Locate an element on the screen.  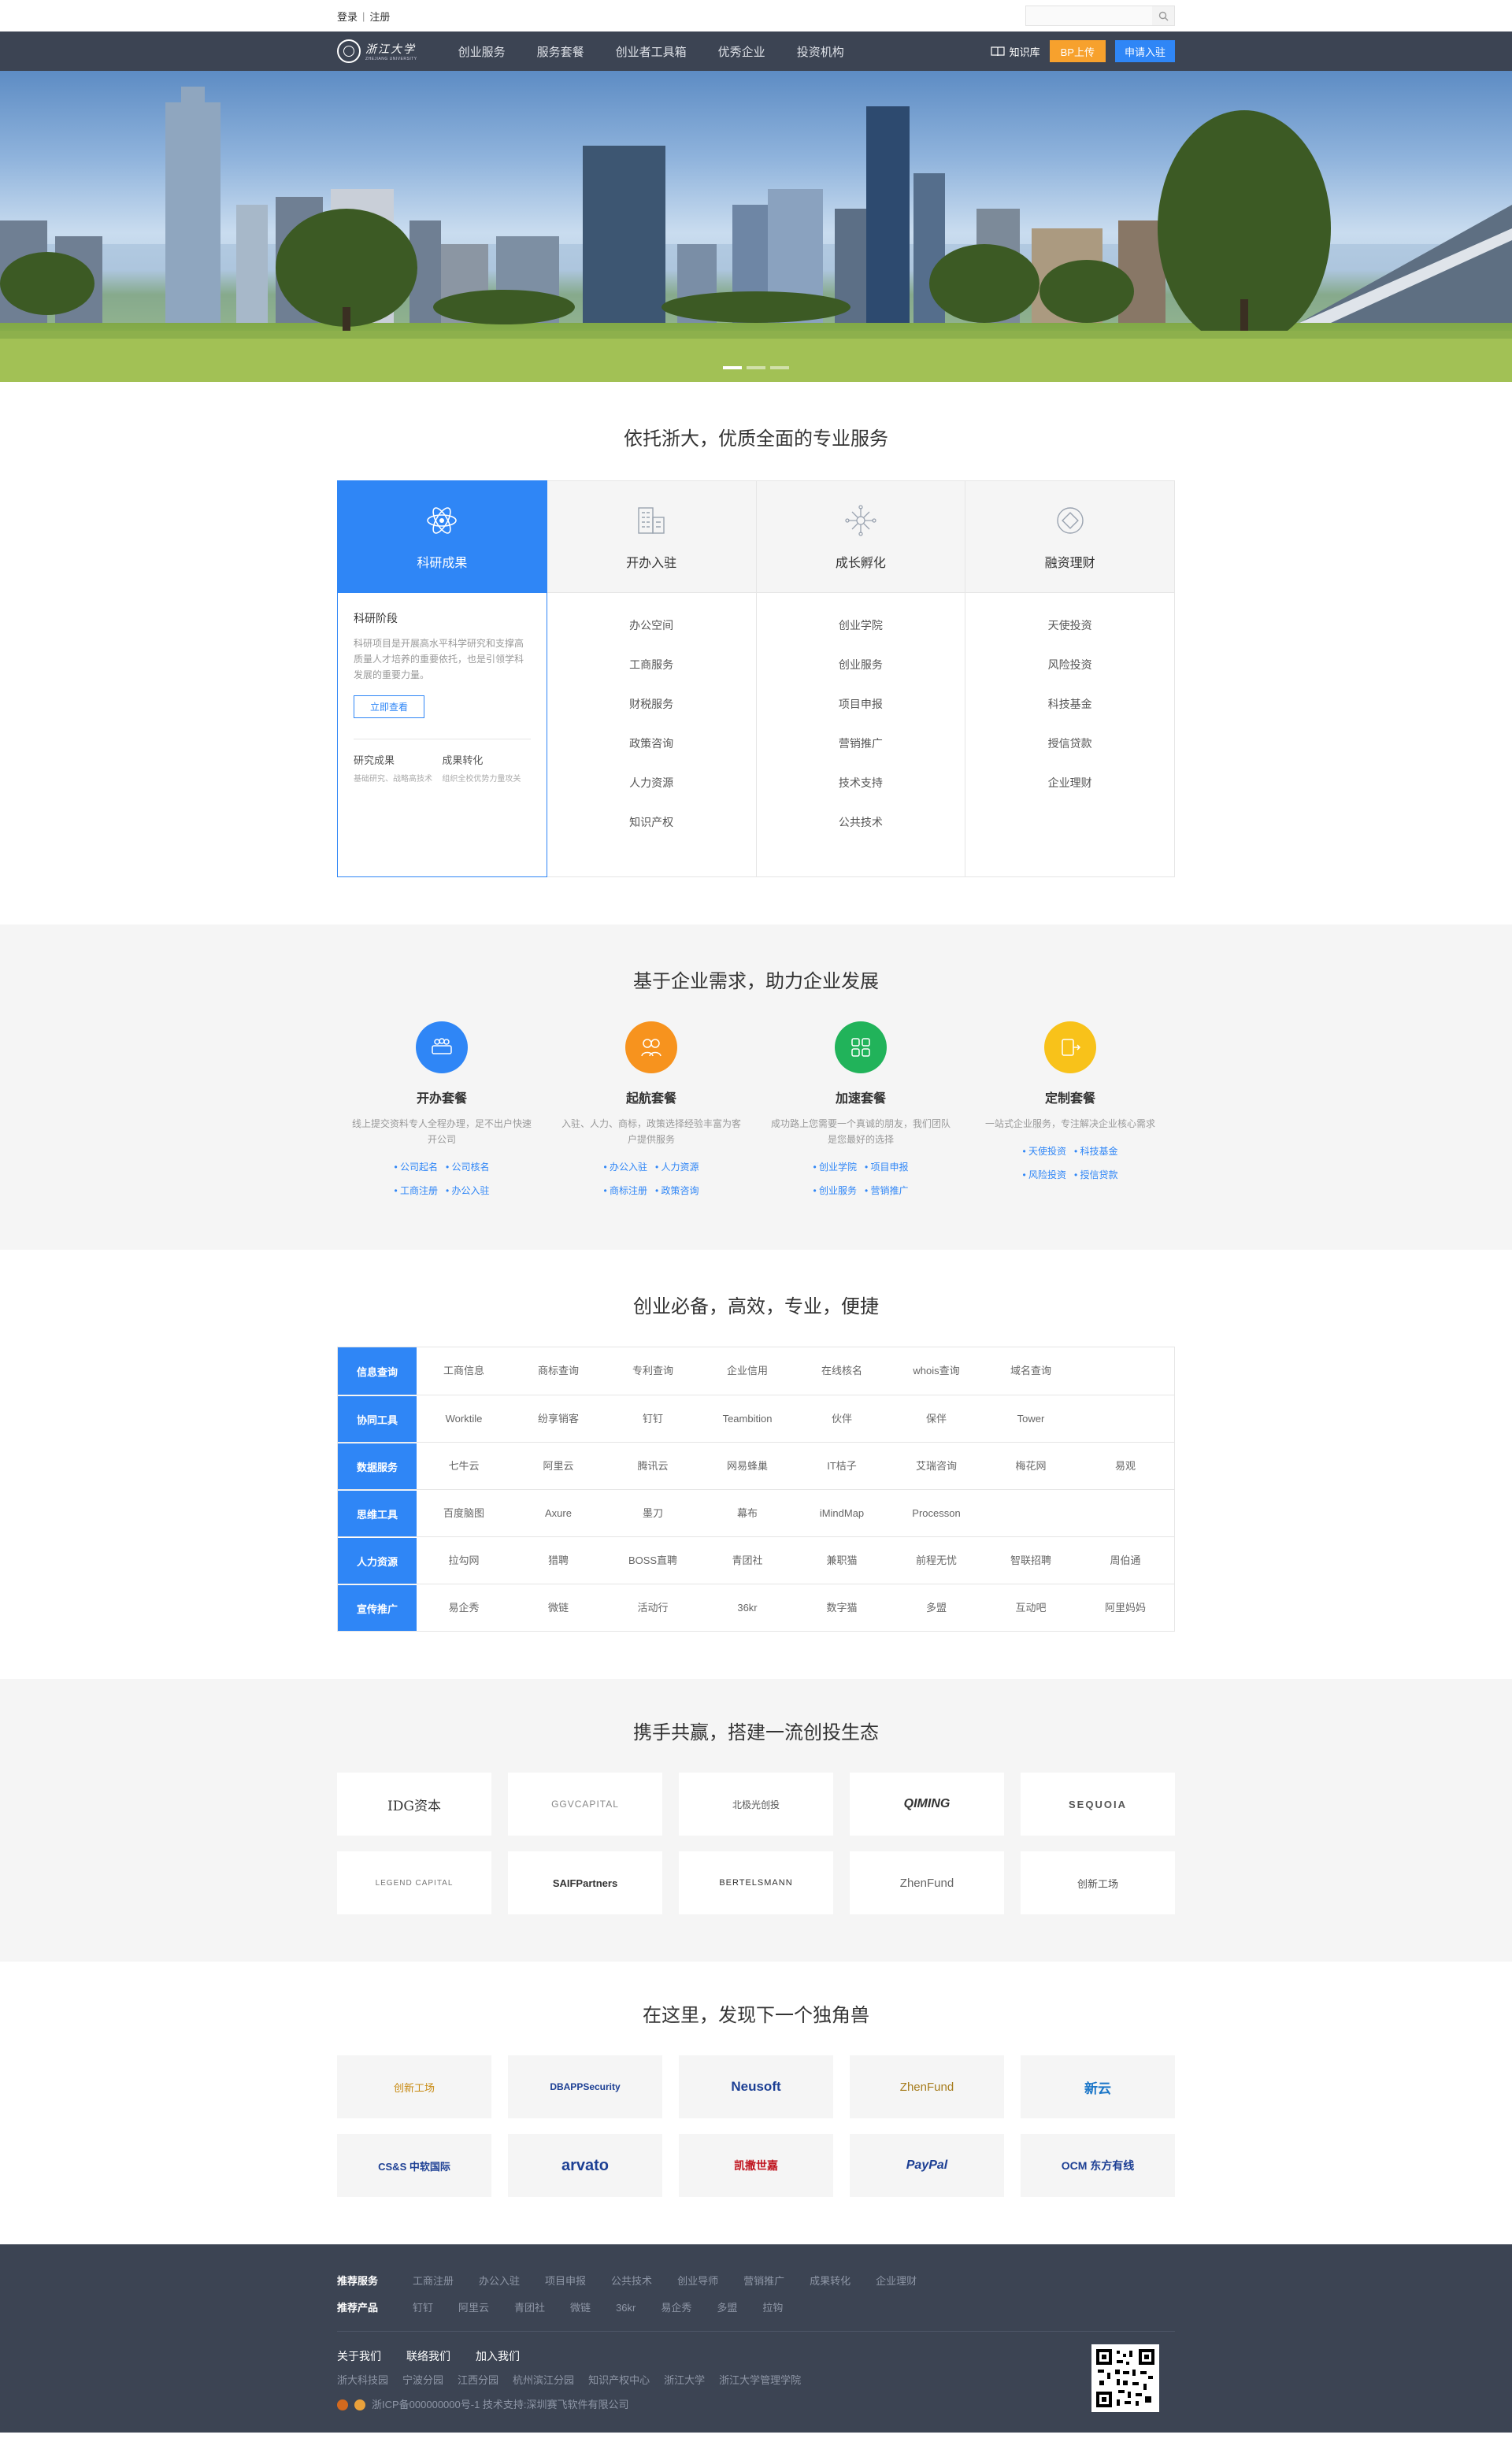
service-item: 工商服务 is located at coordinates (651, 671).